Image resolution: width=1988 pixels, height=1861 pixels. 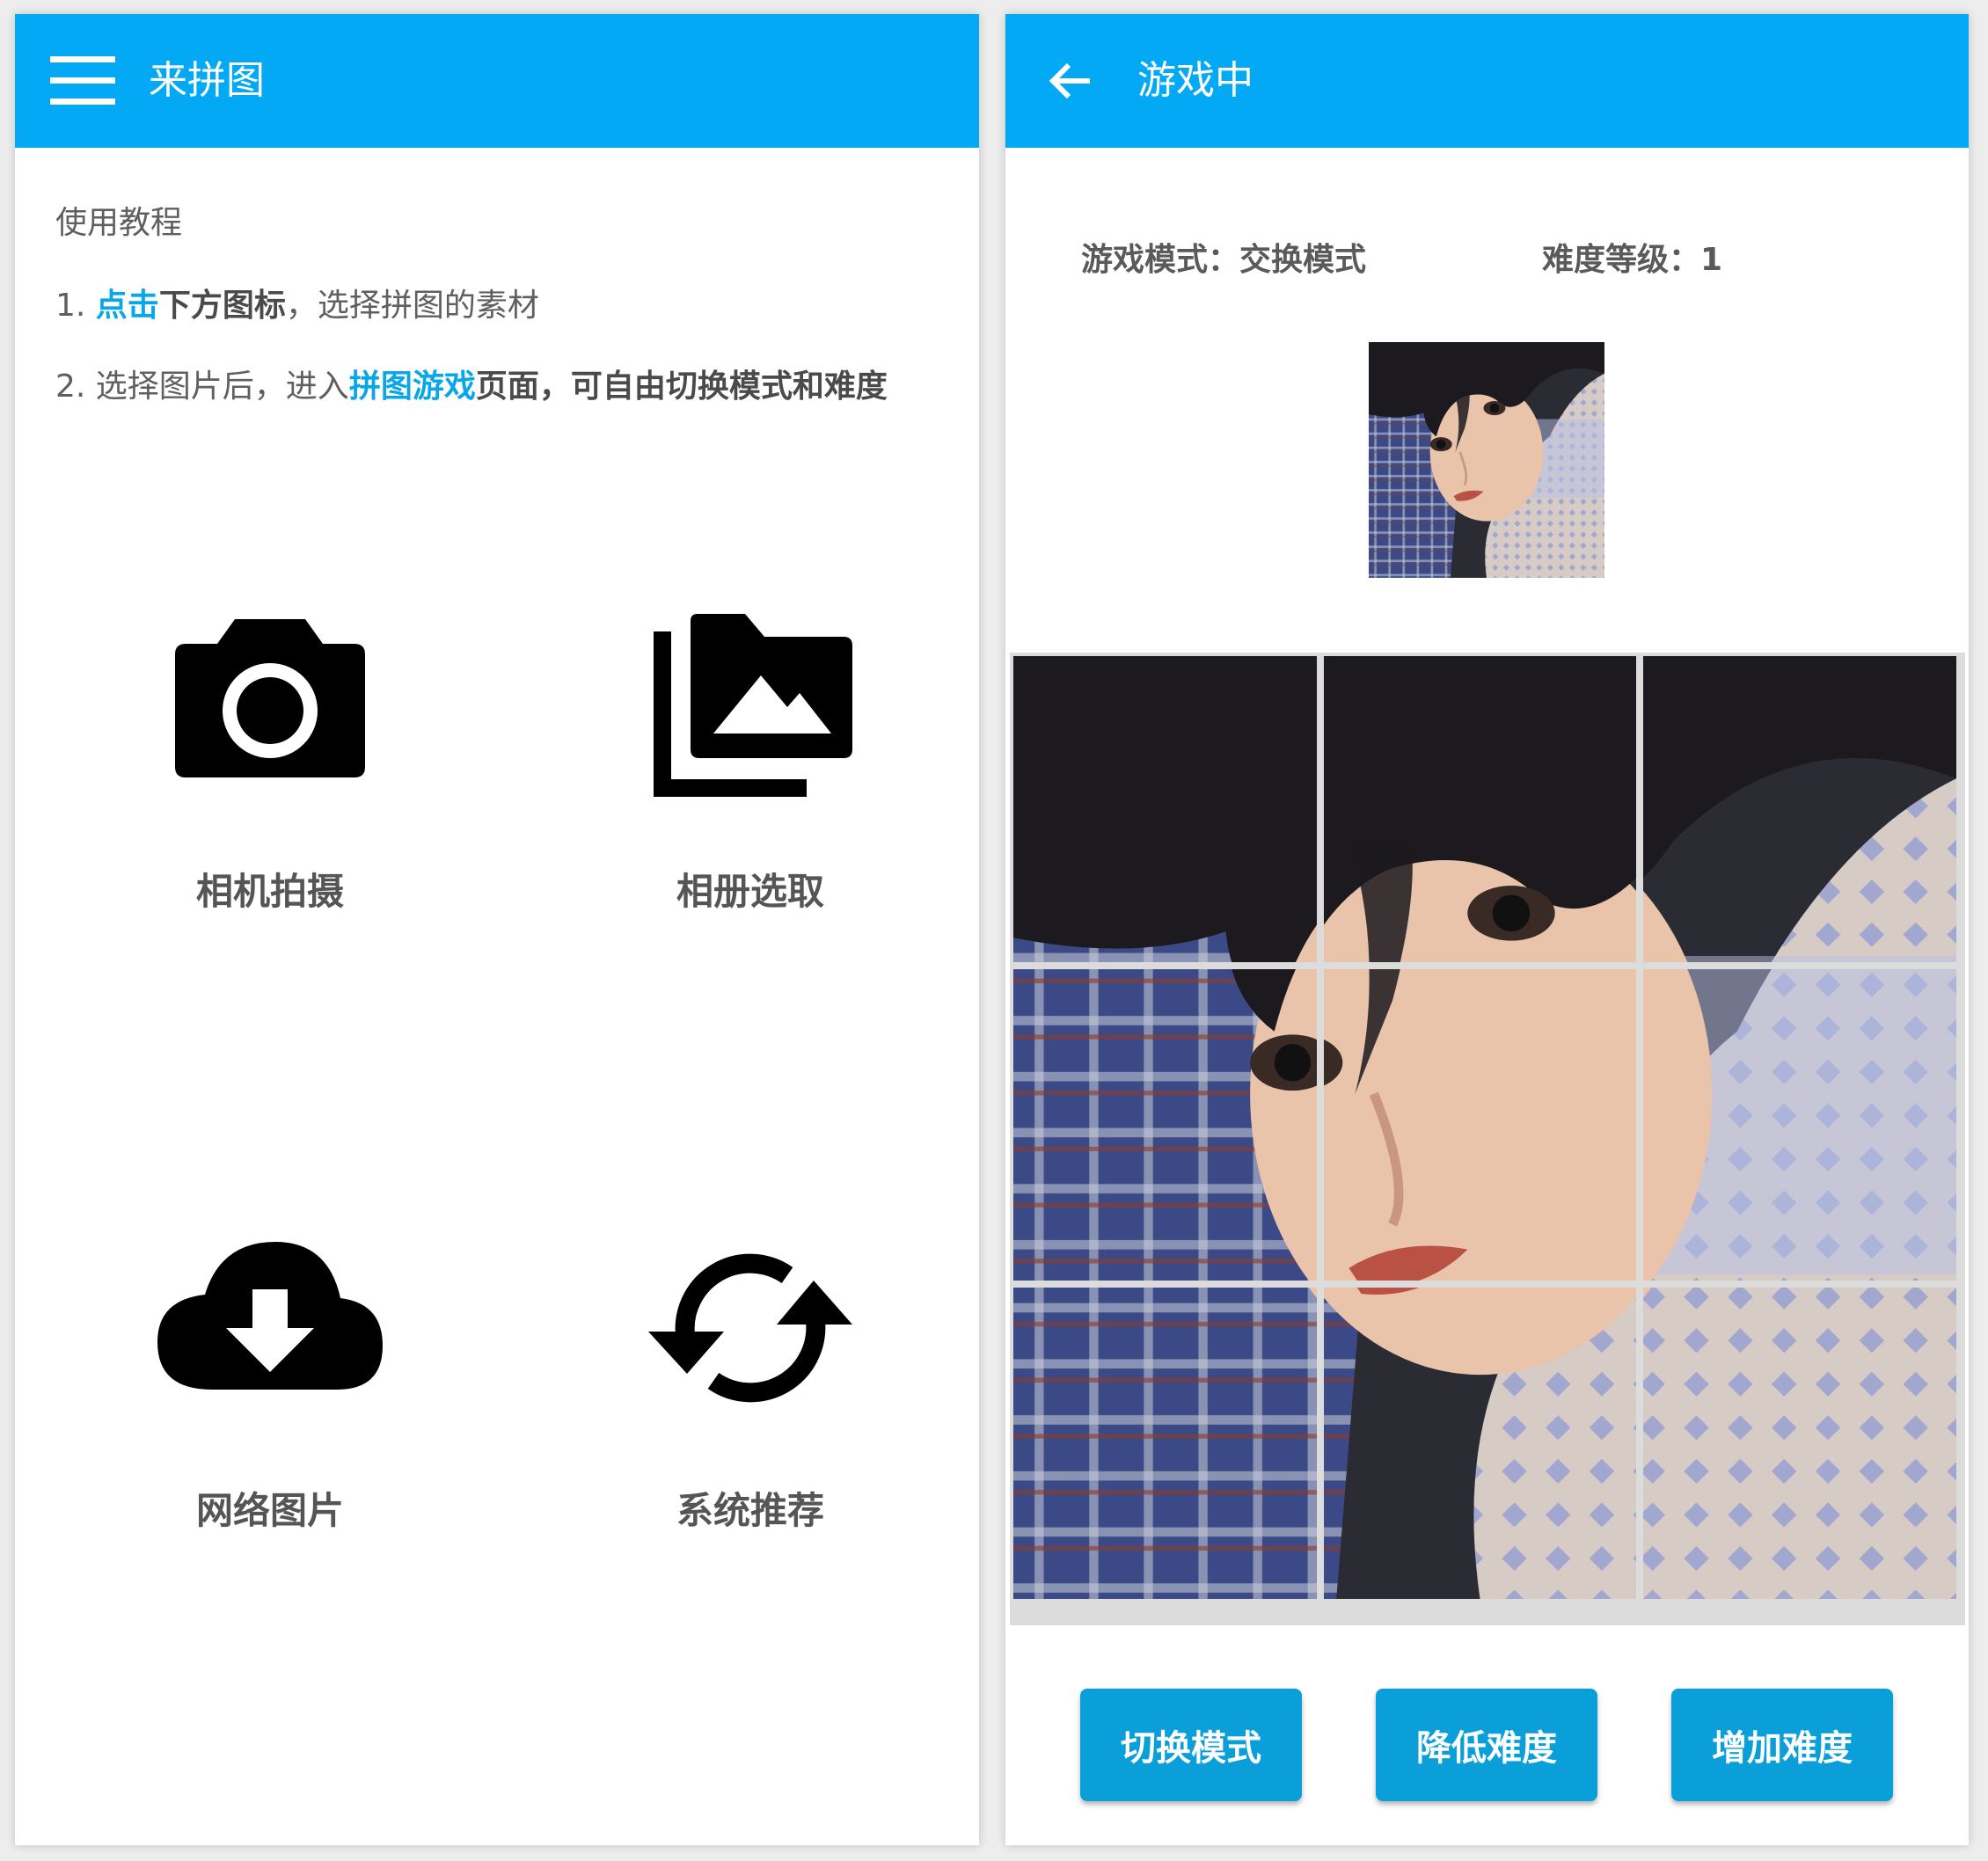 I want to click on camera-capture-button: 相机拍摄, so click(x=270, y=759).